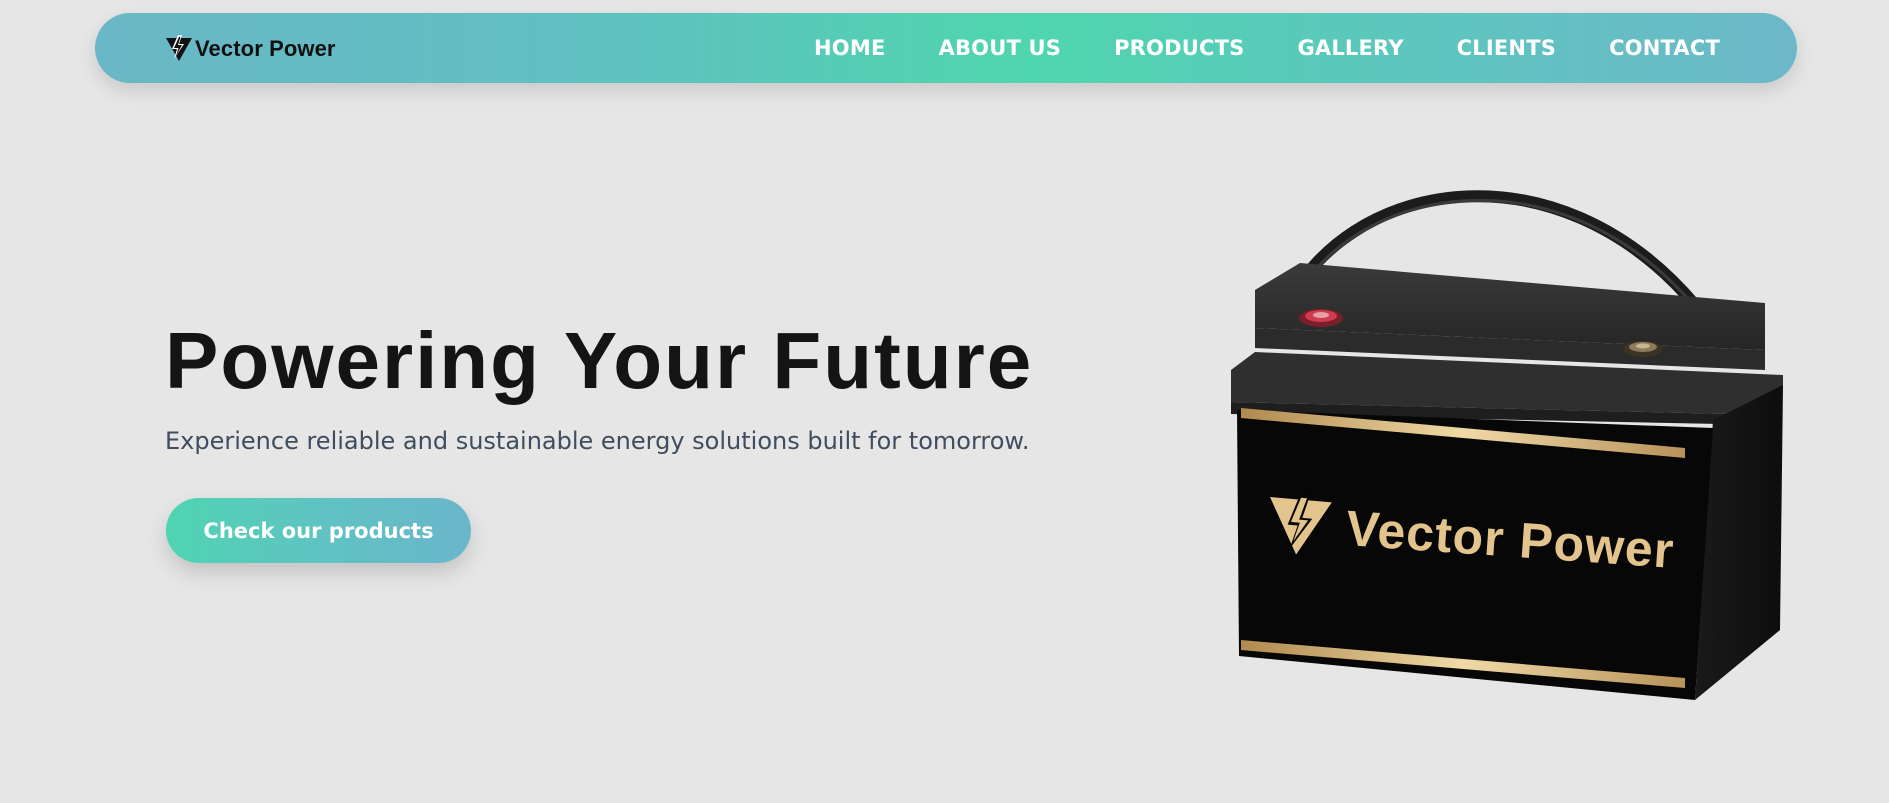  I want to click on check-products-button: Check our products, so click(318, 530).